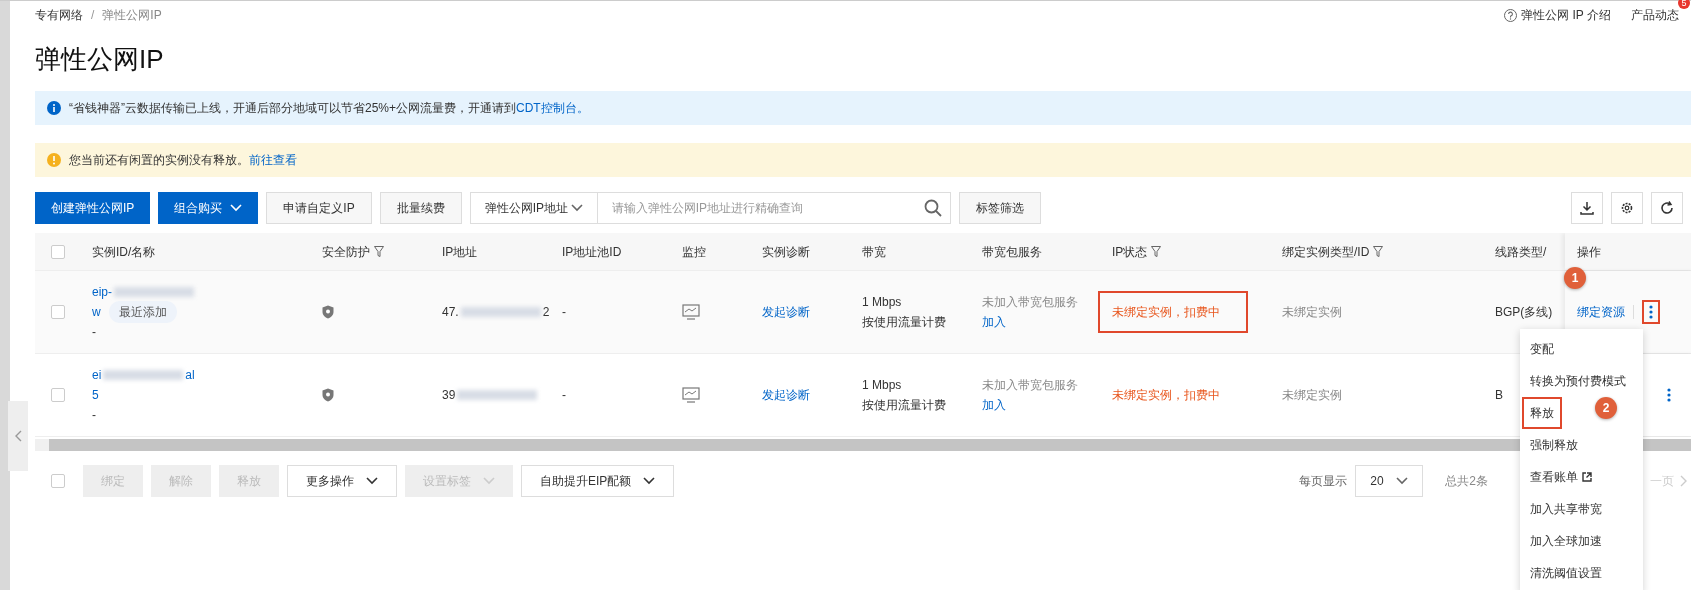  I want to click on menu-item: 查看账单, so click(1581, 477).